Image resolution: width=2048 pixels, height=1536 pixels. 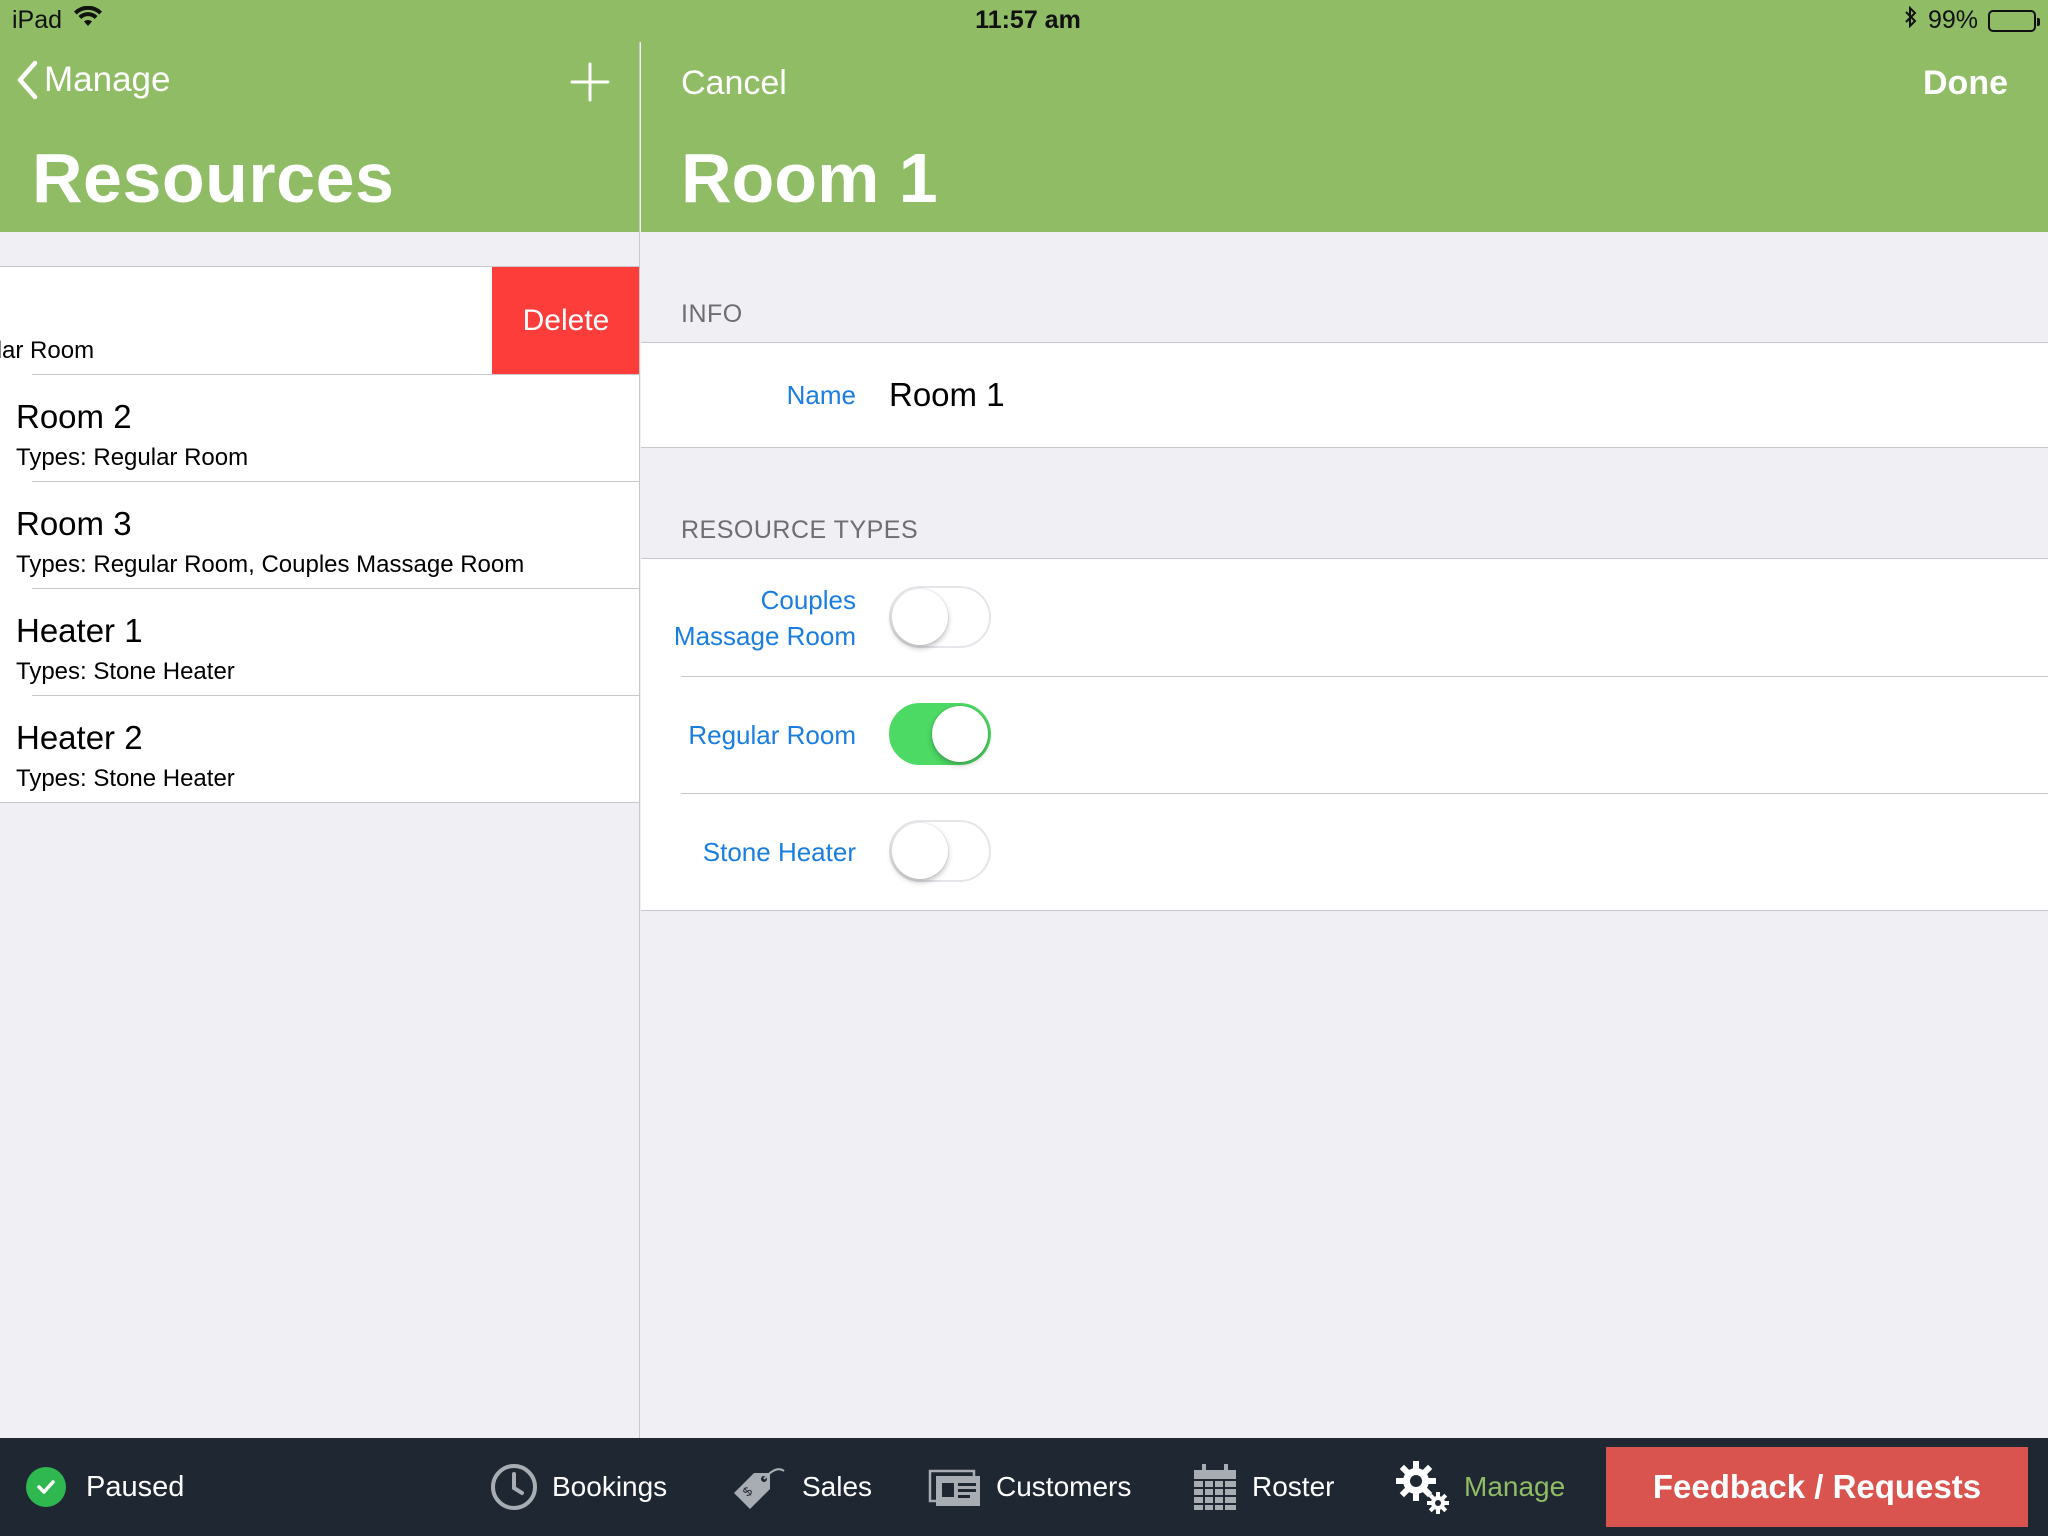 What do you see at coordinates (1911, 20) in the screenshot?
I see `bluetooth-icon` at bounding box center [1911, 20].